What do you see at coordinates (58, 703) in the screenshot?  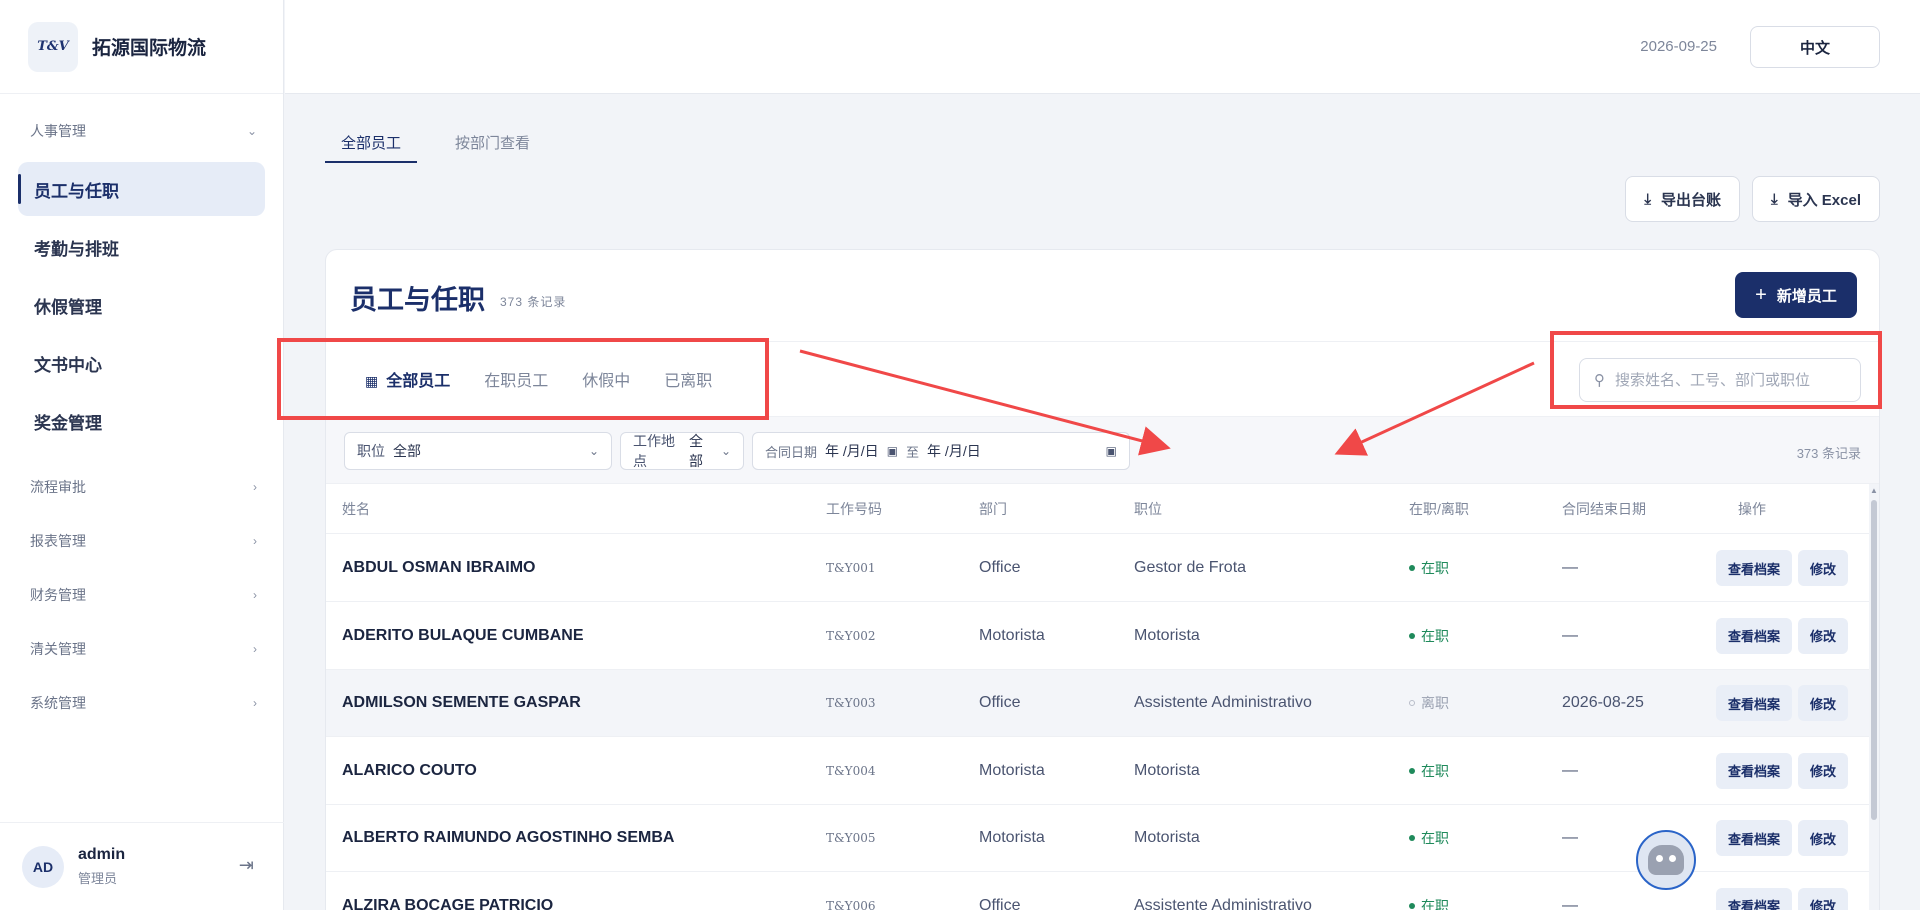 I see `nav-group-label: 系统管理` at bounding box center [58, 703].